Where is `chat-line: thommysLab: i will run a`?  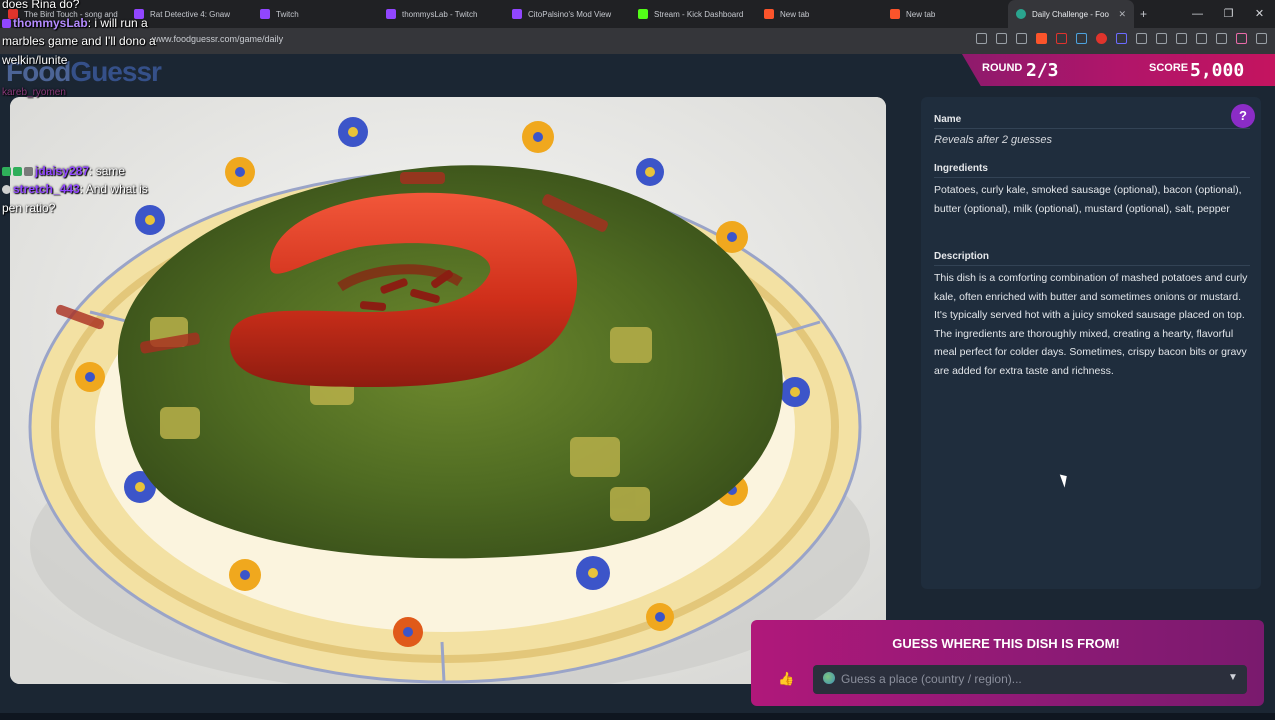
chat-line: thommysLab: i will run a is located at coordinates (75, 23).